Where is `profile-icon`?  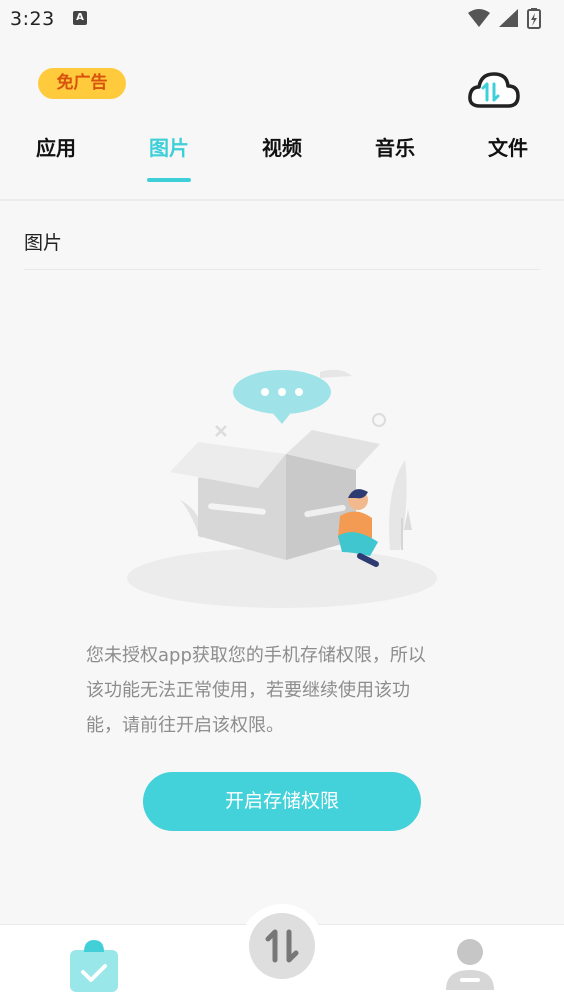 profile-icon is located at coordinates (470, 964).